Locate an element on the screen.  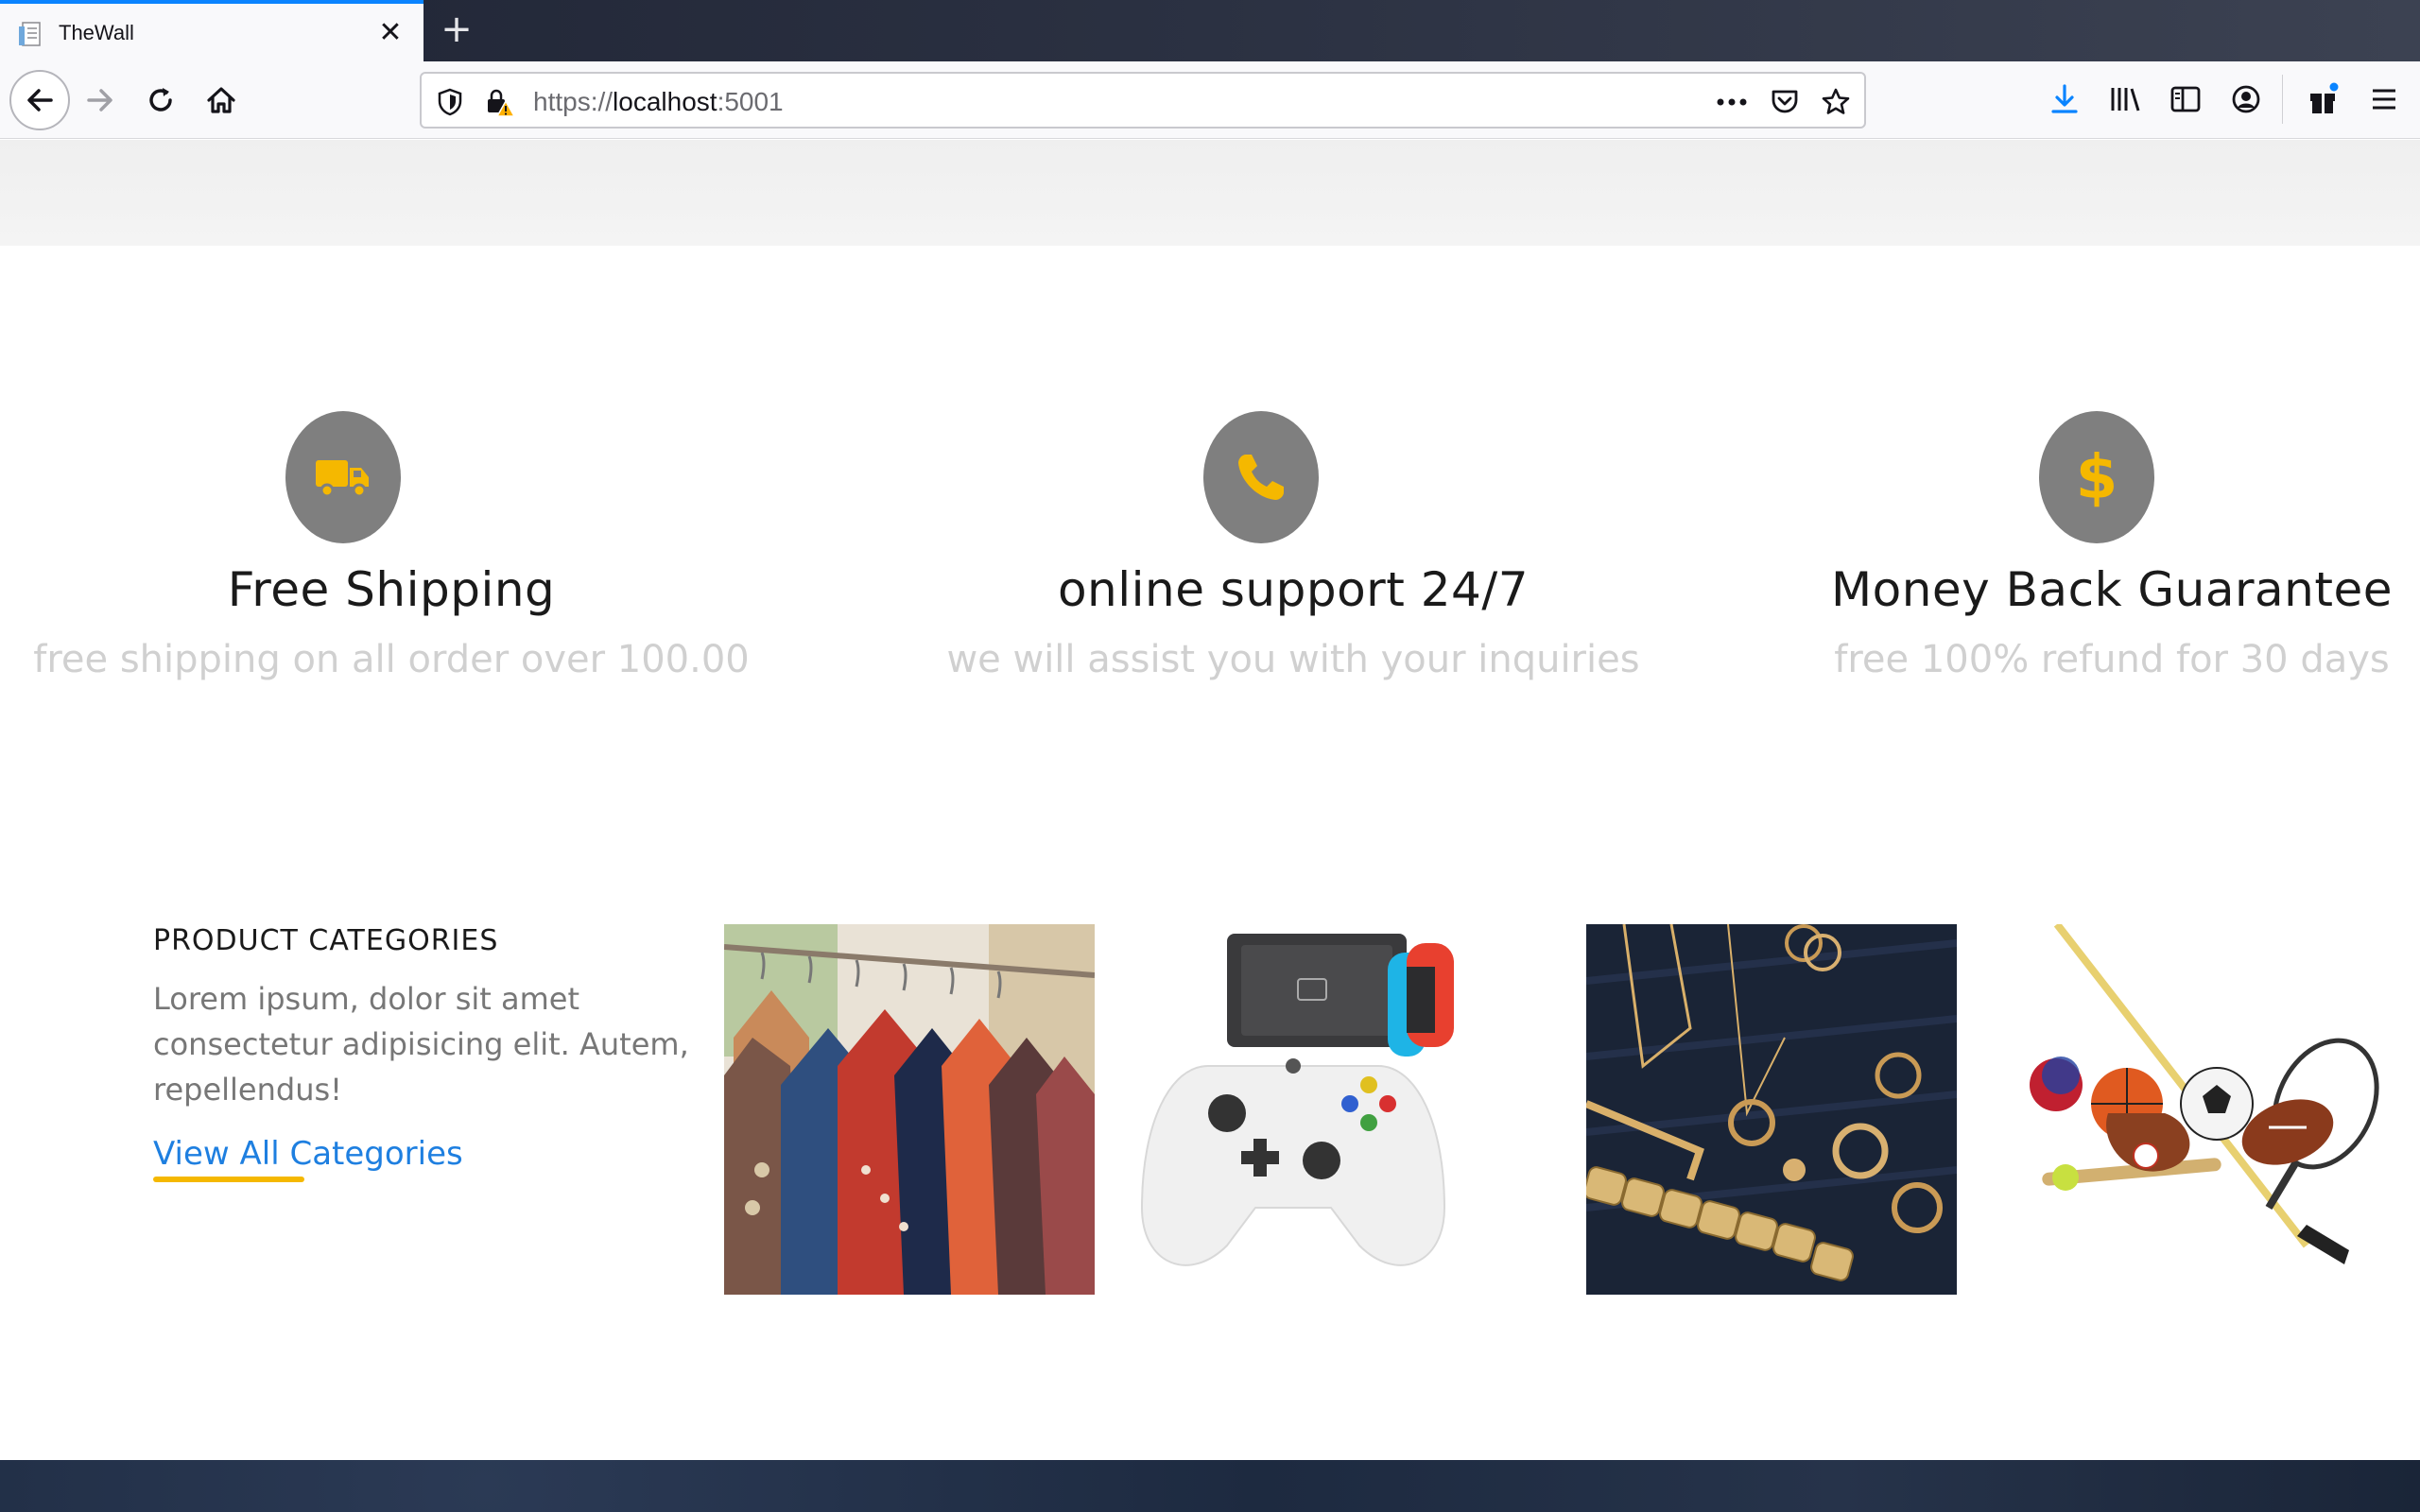
dollar-icon: $ is located at coordinates (2097, 477).